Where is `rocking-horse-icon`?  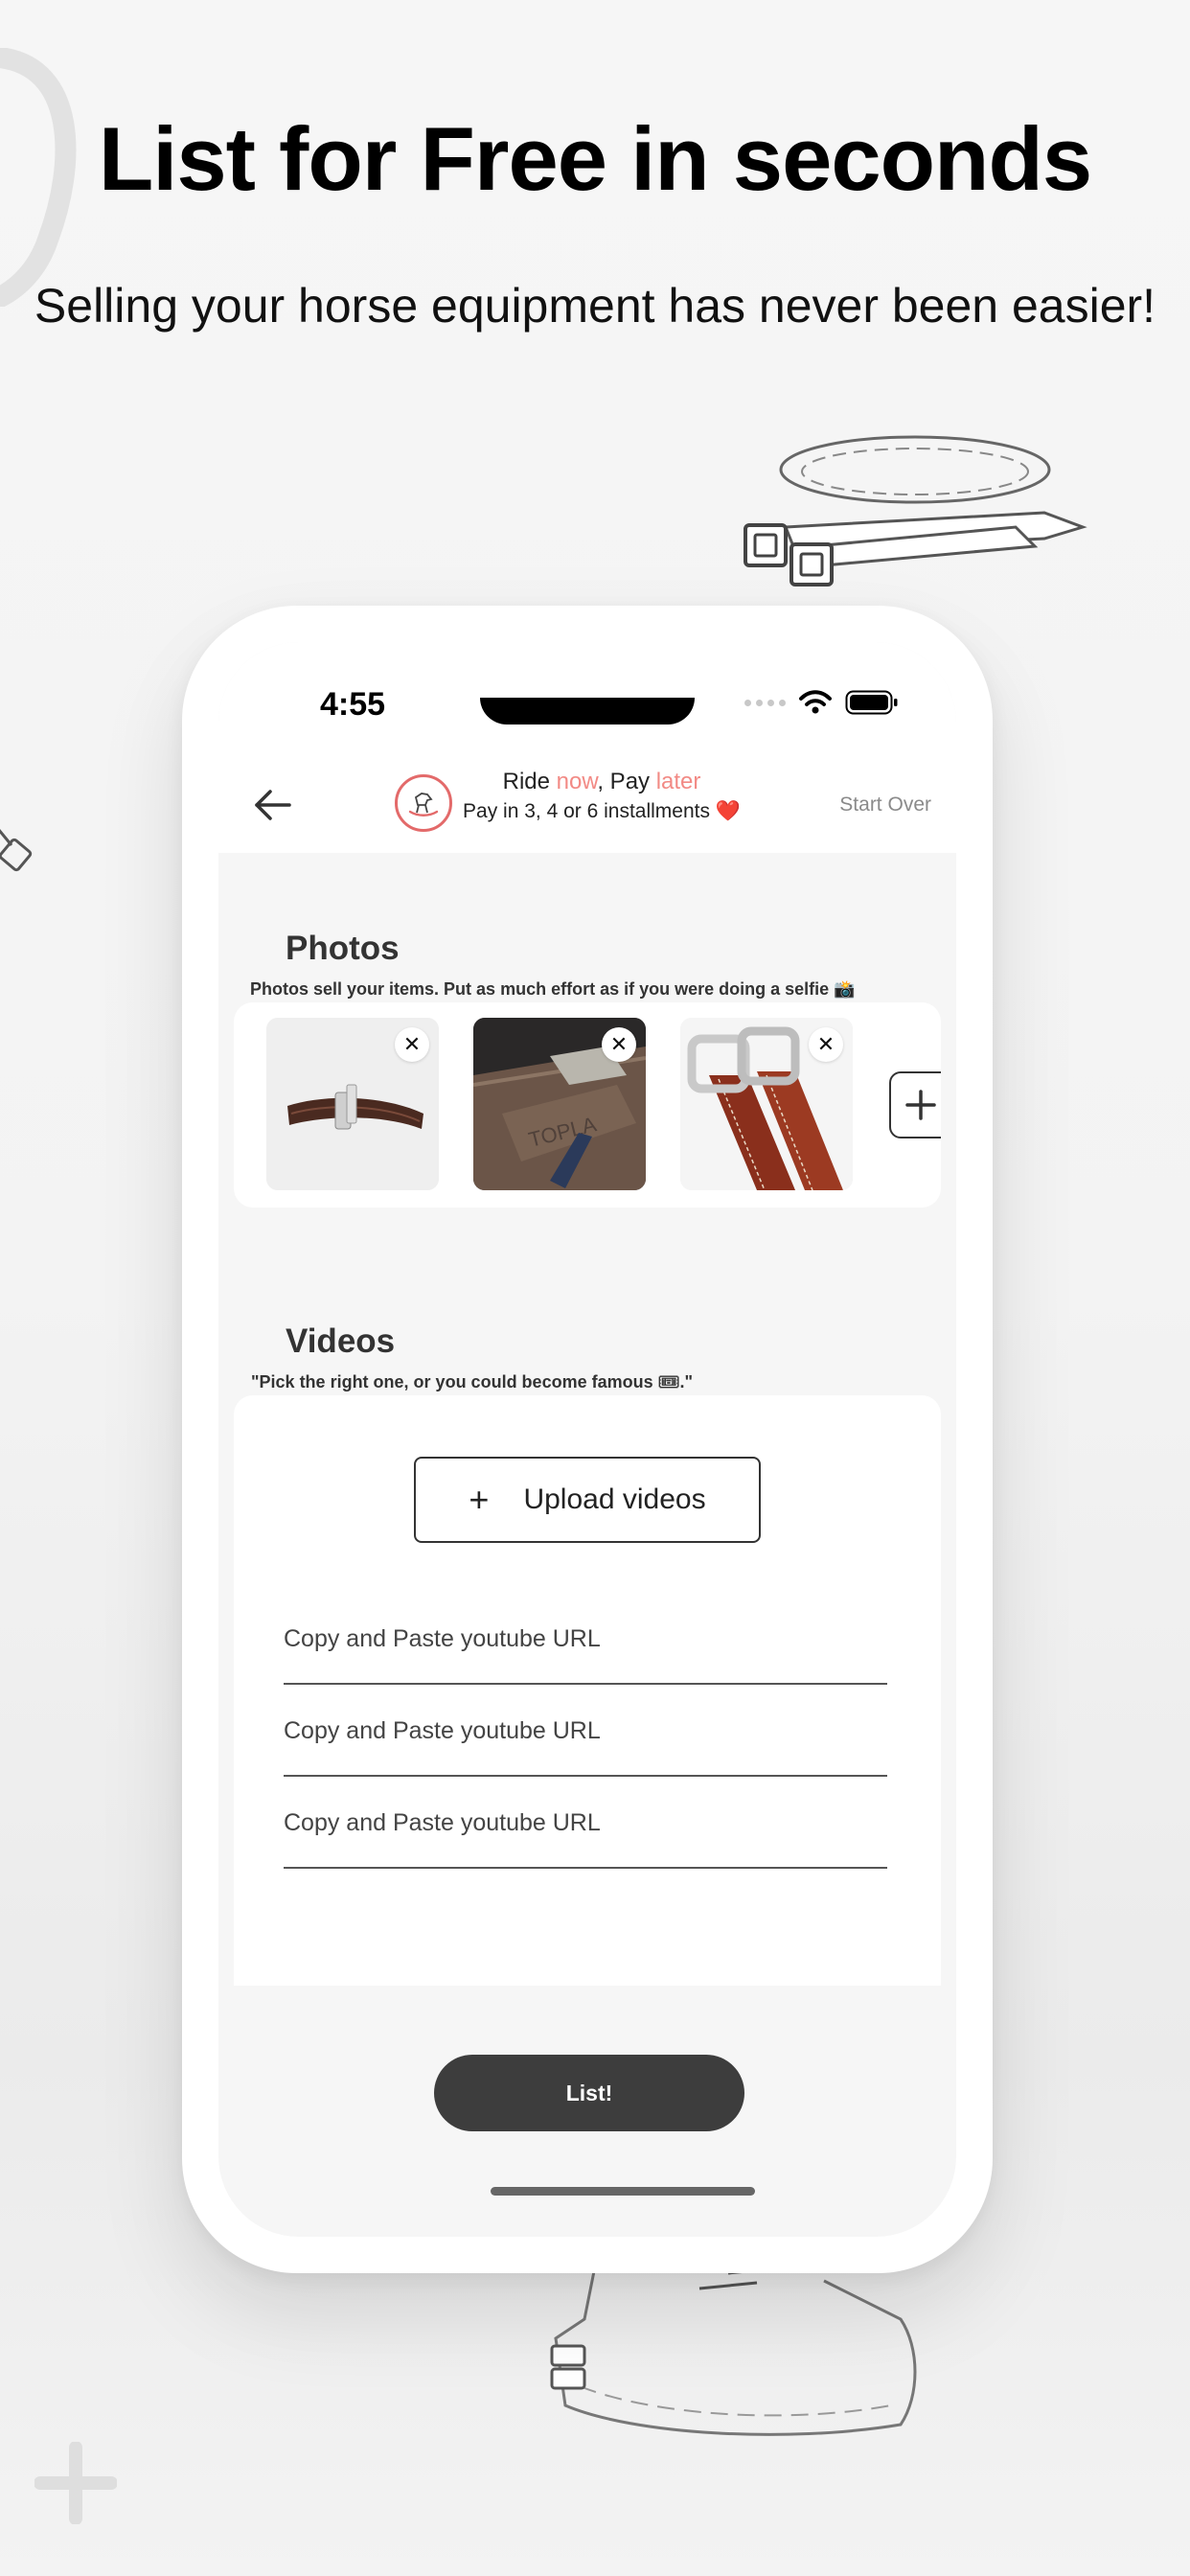
rocking-horse-icon is located at coordinates (424, 805).